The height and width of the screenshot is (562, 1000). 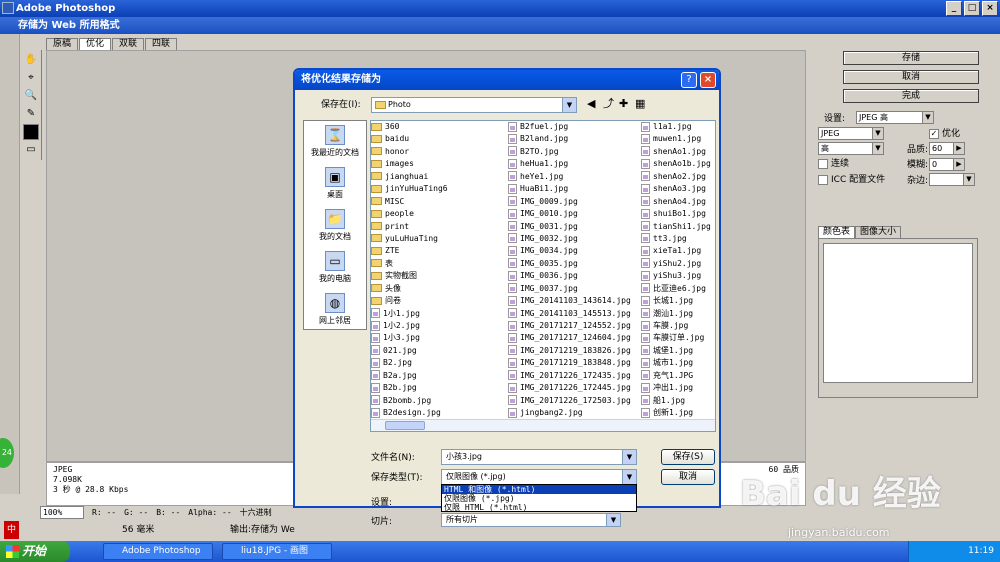 What do you see at coordinates (409, 139) in the screenshot?
I see `file-item: baidu` at bounding box center [409, 139].